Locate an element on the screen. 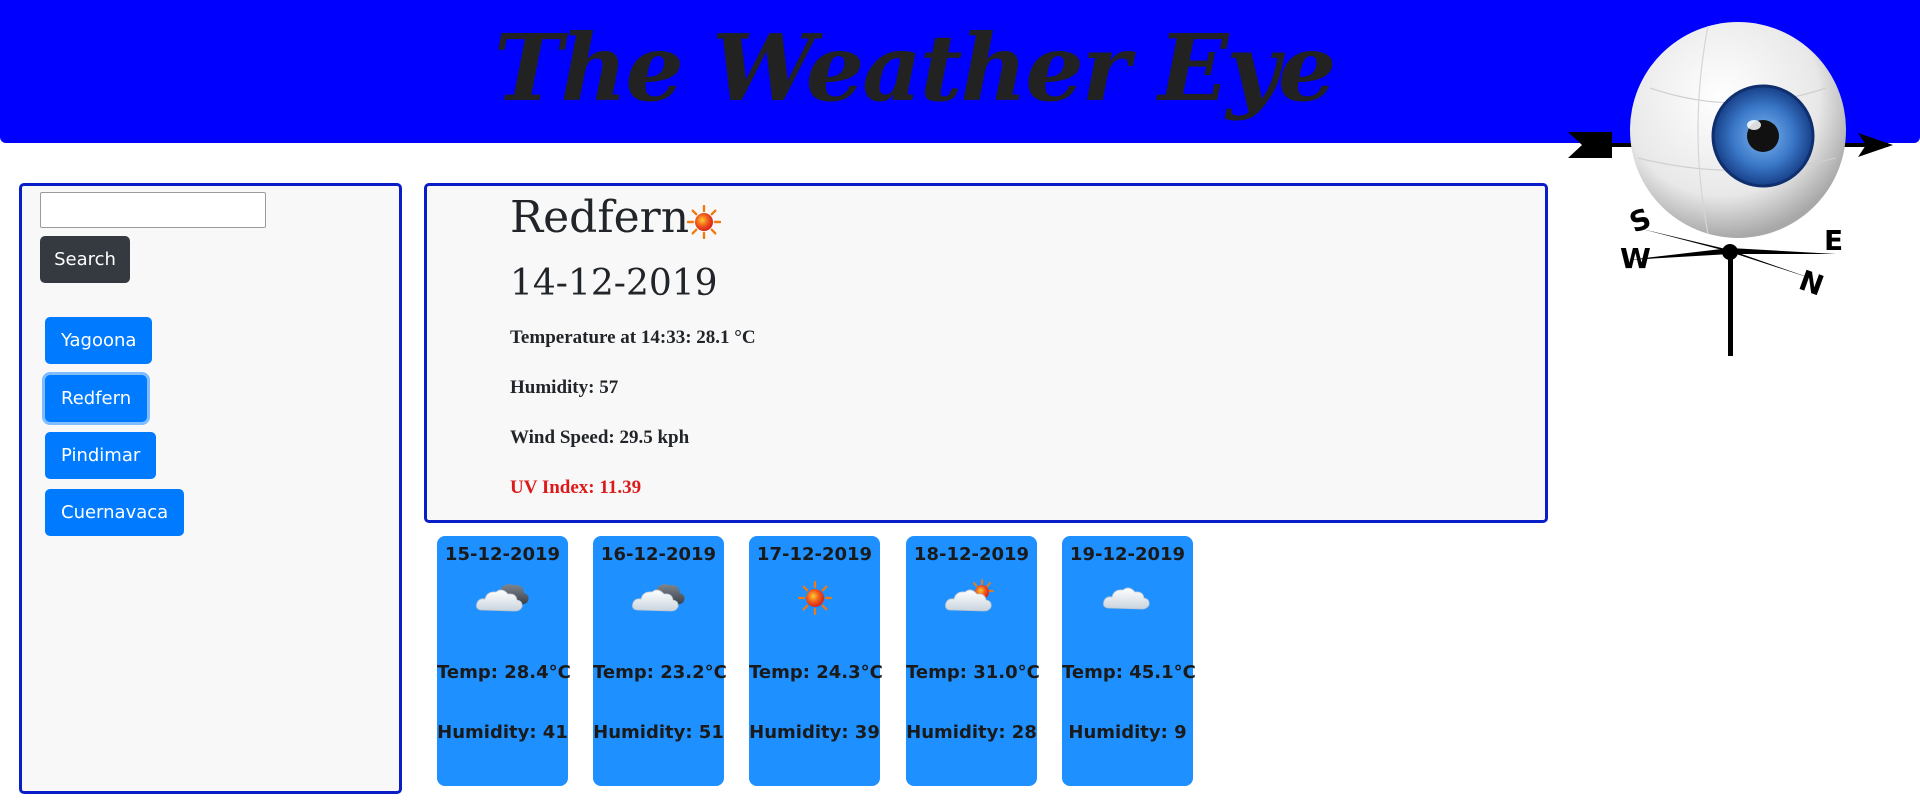  forecast-temp: Temp: 31.0°C is located at coordinates (973, 672).